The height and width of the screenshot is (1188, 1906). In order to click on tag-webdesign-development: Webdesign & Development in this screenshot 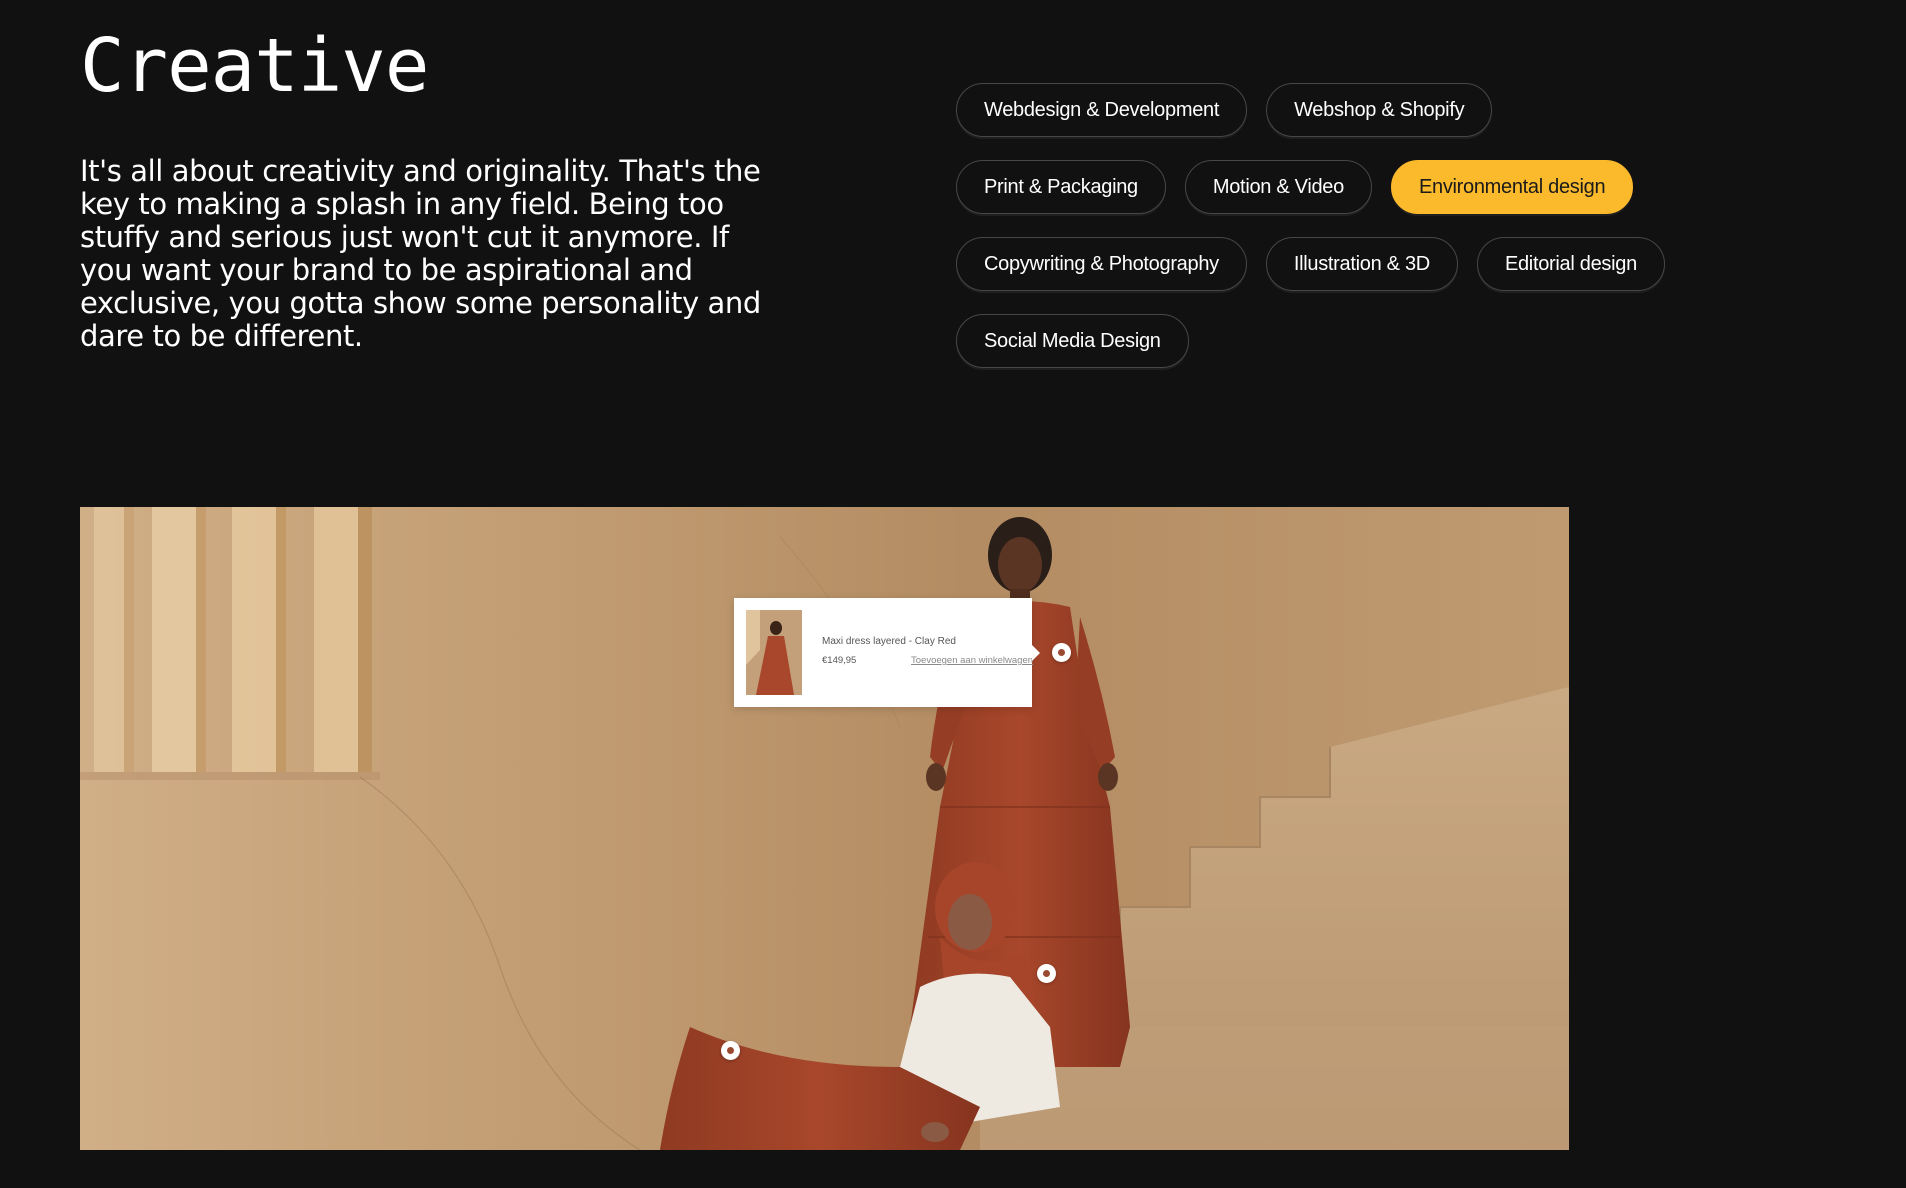, I will do `click(1102, 110)`.